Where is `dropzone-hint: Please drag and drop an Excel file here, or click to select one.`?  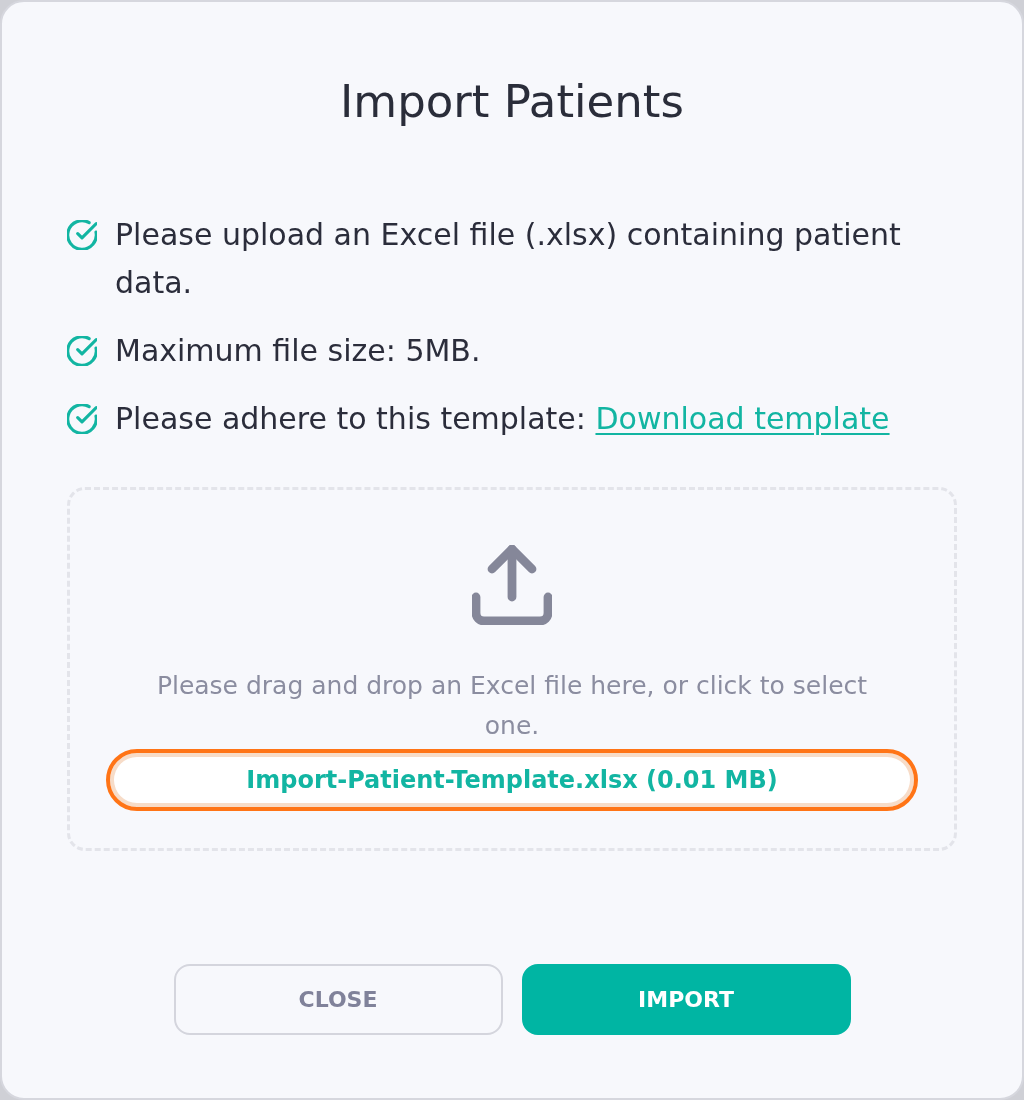
dropzone-hint: Please drag and drop an Excel file here, or click to select one. is located at coordinates (512, 706).